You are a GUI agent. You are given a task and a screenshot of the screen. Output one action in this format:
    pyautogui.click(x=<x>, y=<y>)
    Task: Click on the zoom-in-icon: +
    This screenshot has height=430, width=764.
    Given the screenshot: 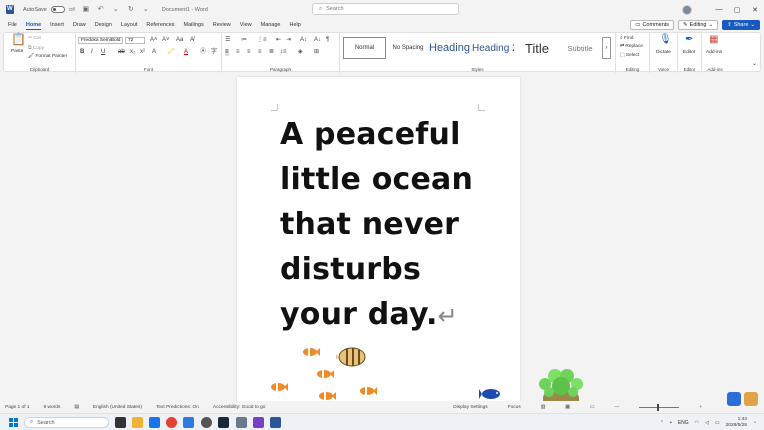 What is the action you would take?
    pyautogui.click(x=700, y=407)
    